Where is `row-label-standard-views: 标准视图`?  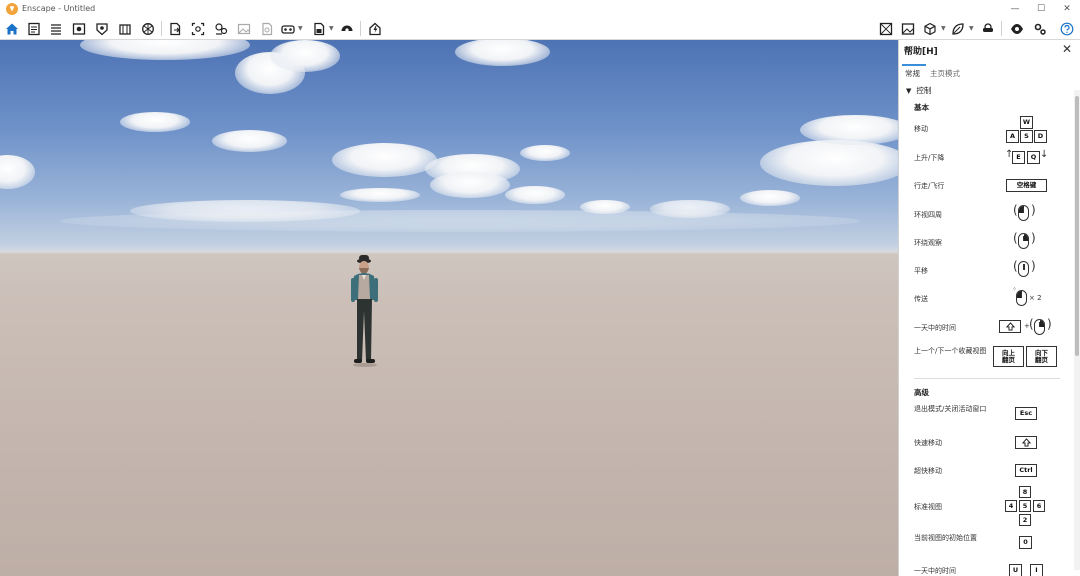 row-label-standard-views: 标准视图 is located at coordinates (928, 507).